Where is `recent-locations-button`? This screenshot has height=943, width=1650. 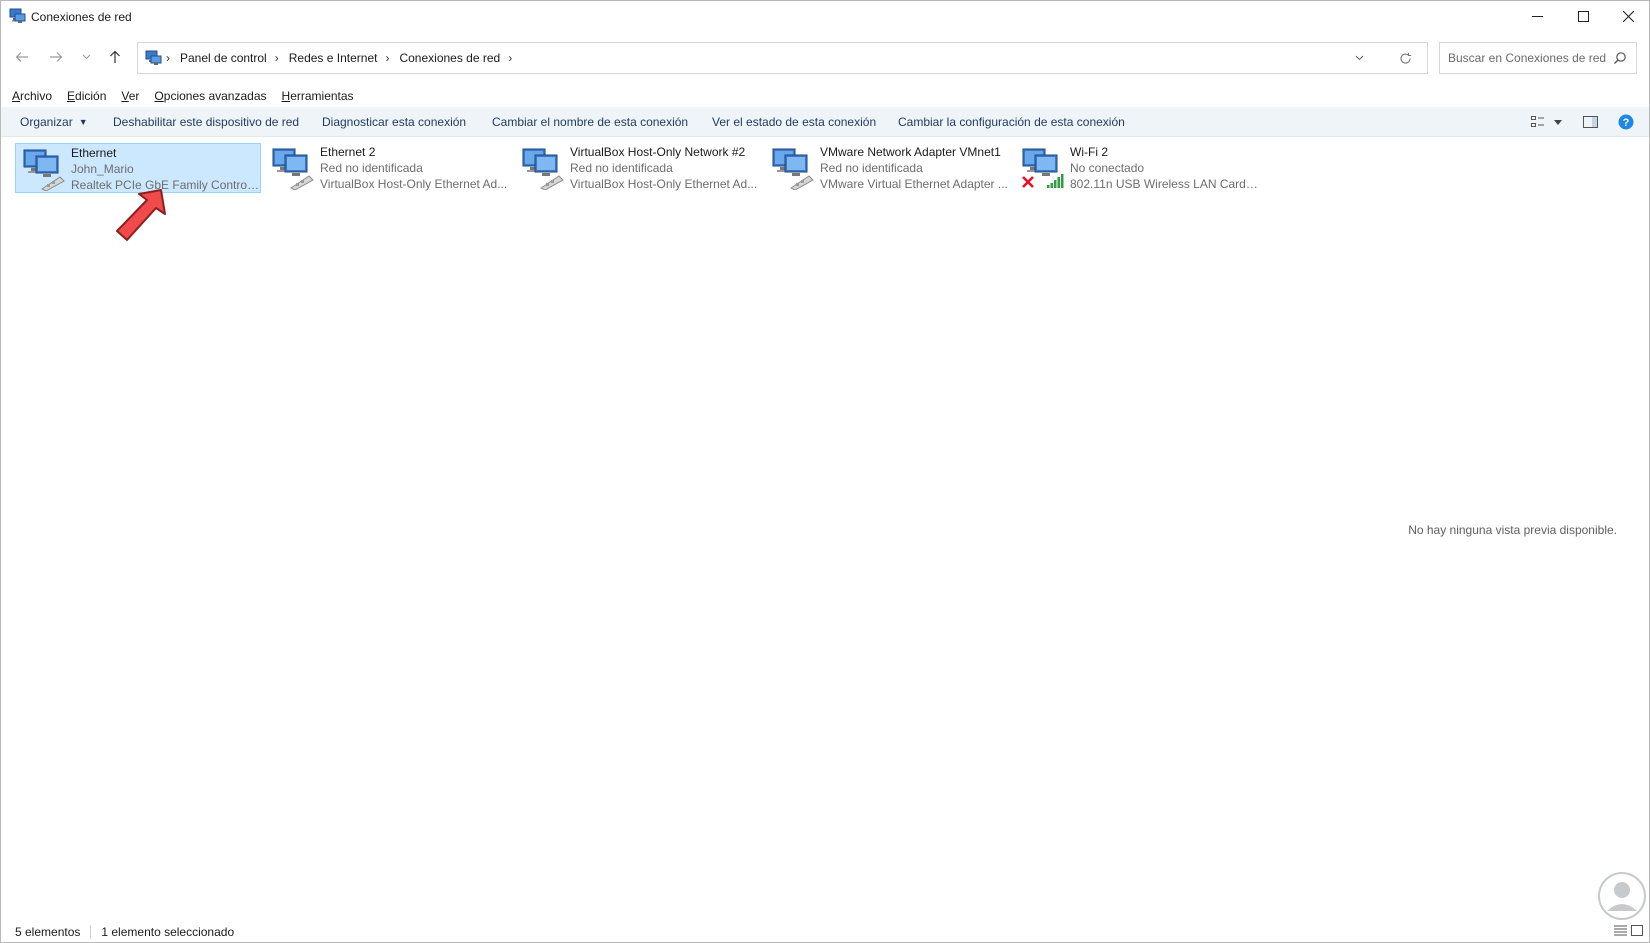 recent-locations-button is located at coordinates (86, 57).